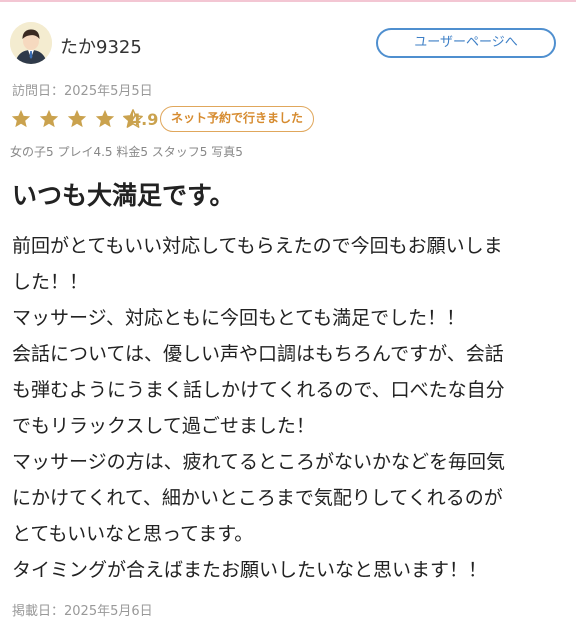 The height and width of the screenshot is (632, 576). Describe the element at coordinates (82, 91) in the screenshot. I see `visit-date: 訪問日：2025年5月5日` at that location.